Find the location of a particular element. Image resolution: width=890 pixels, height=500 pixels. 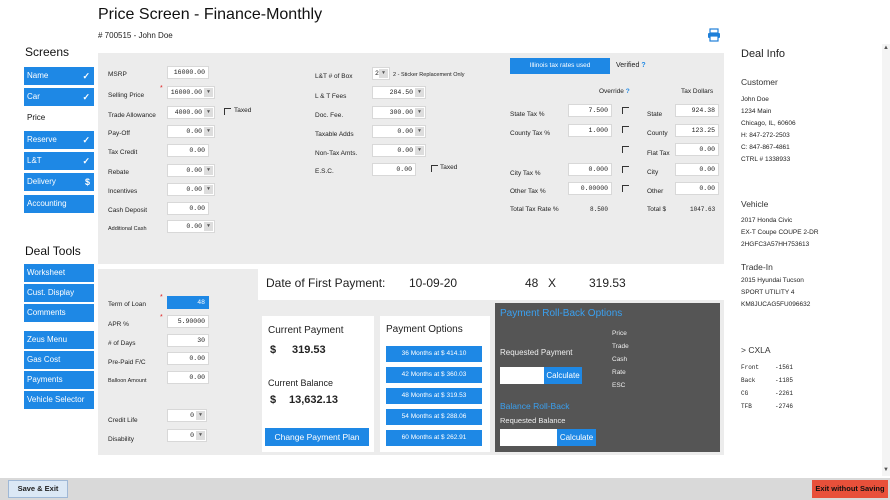

rollback-opt-esc: ESC is located at coordinates (618, 385).